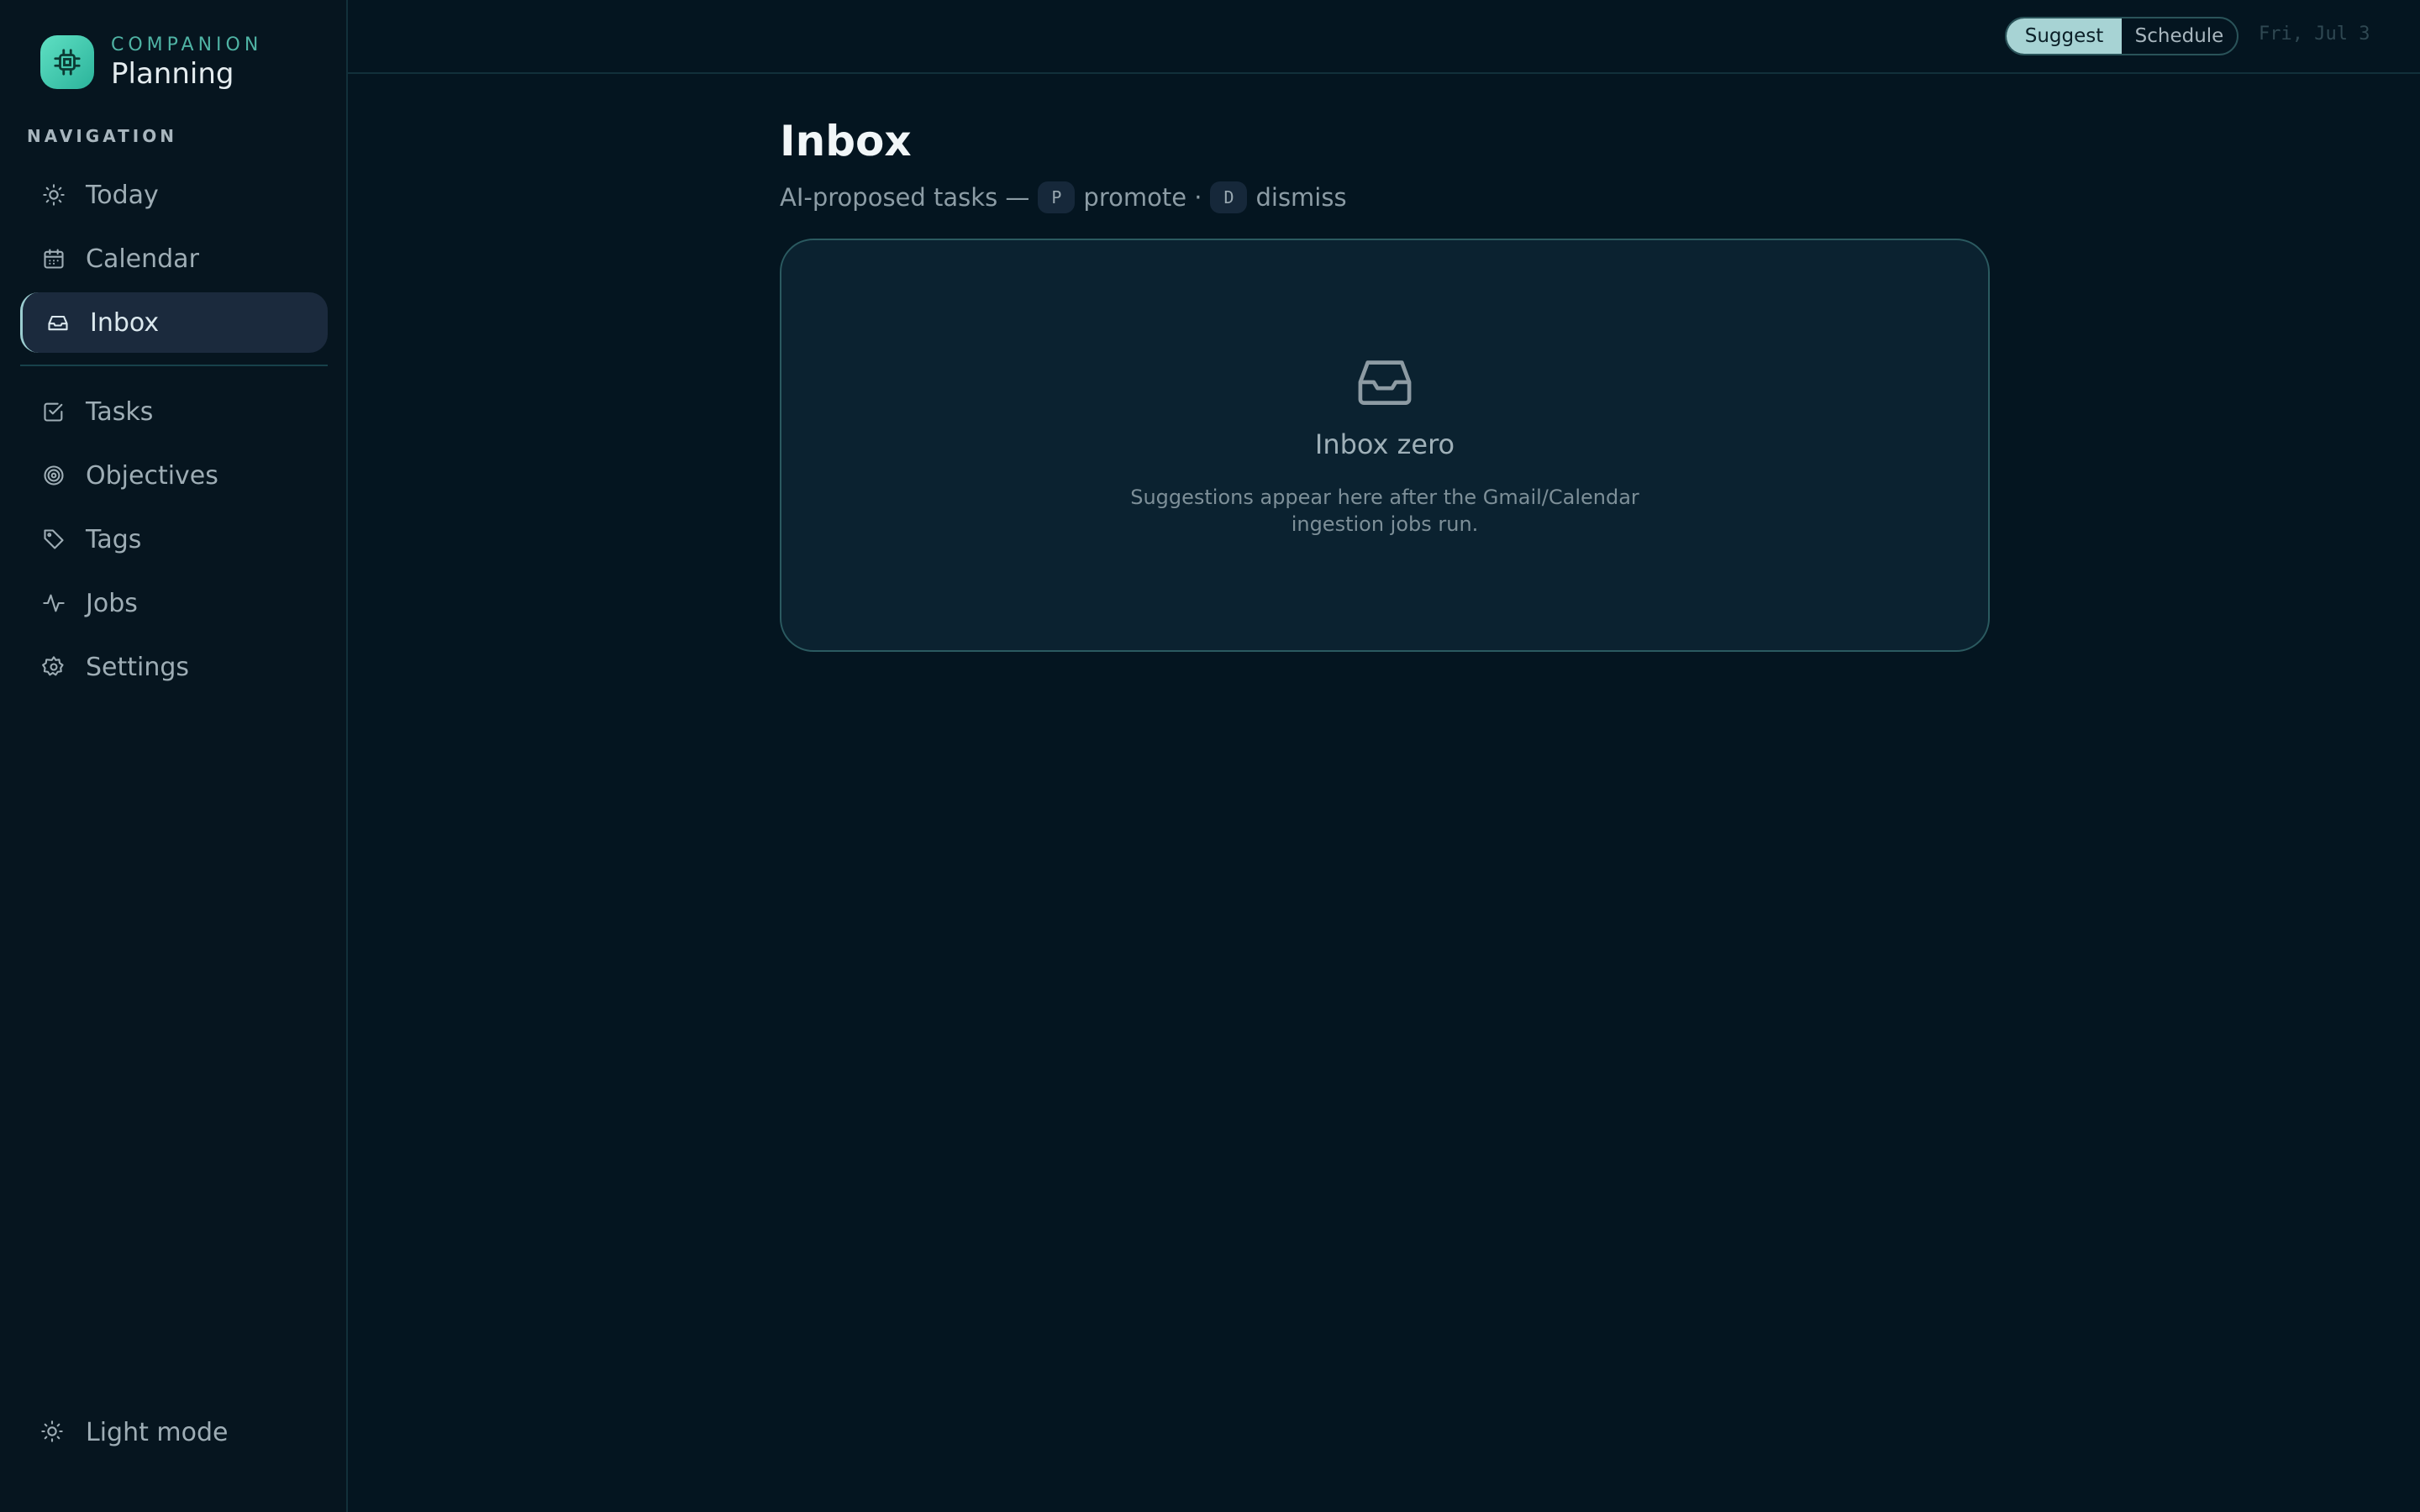  What do you see at coordinates (1057, 197) in the screenshot?
I see `promote-shortcut-key: P` at bounding box center [1057, 197].